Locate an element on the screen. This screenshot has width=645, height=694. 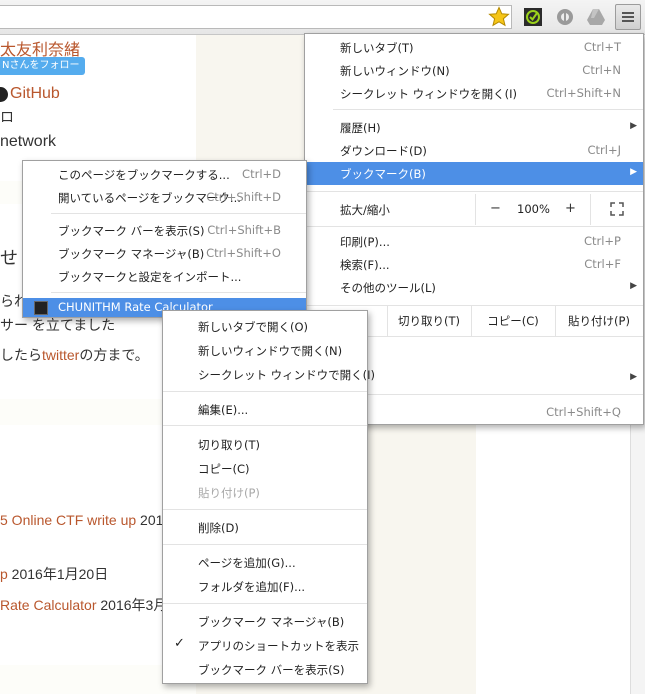
menu-item-shortcut: Ctrl+P is located at coordinates (602, 241).